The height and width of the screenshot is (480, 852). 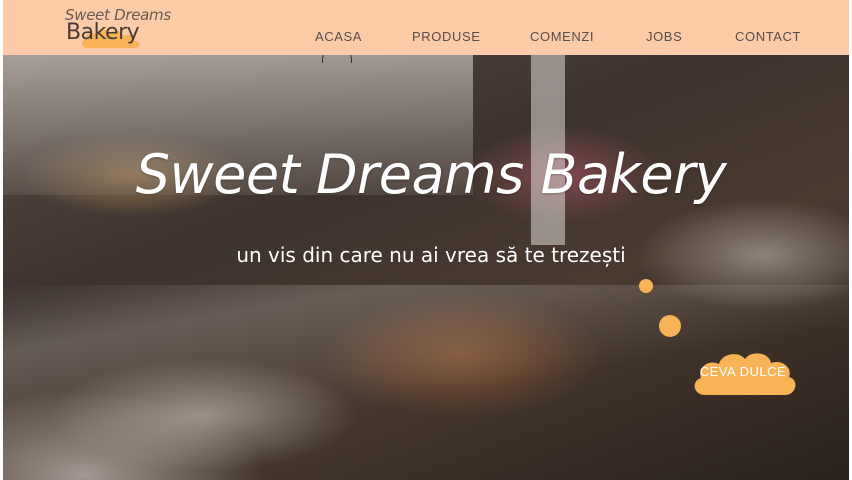 I want to click on nav-item-acasa: ACASA, so click(x=338, y=36).